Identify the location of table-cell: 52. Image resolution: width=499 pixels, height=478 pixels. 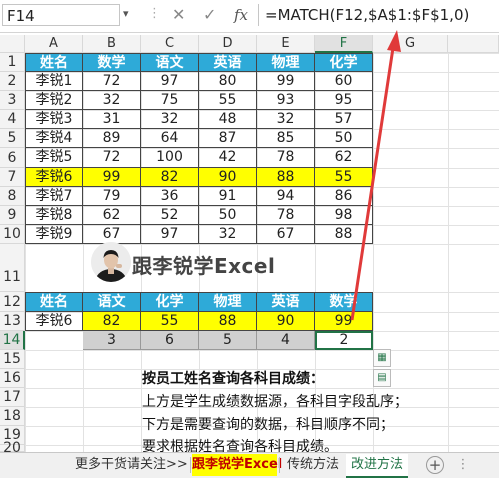
(170, 215).